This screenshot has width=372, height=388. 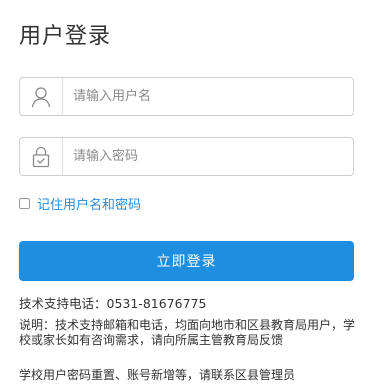 I want to click on password-input, so click(x=208, y=156).